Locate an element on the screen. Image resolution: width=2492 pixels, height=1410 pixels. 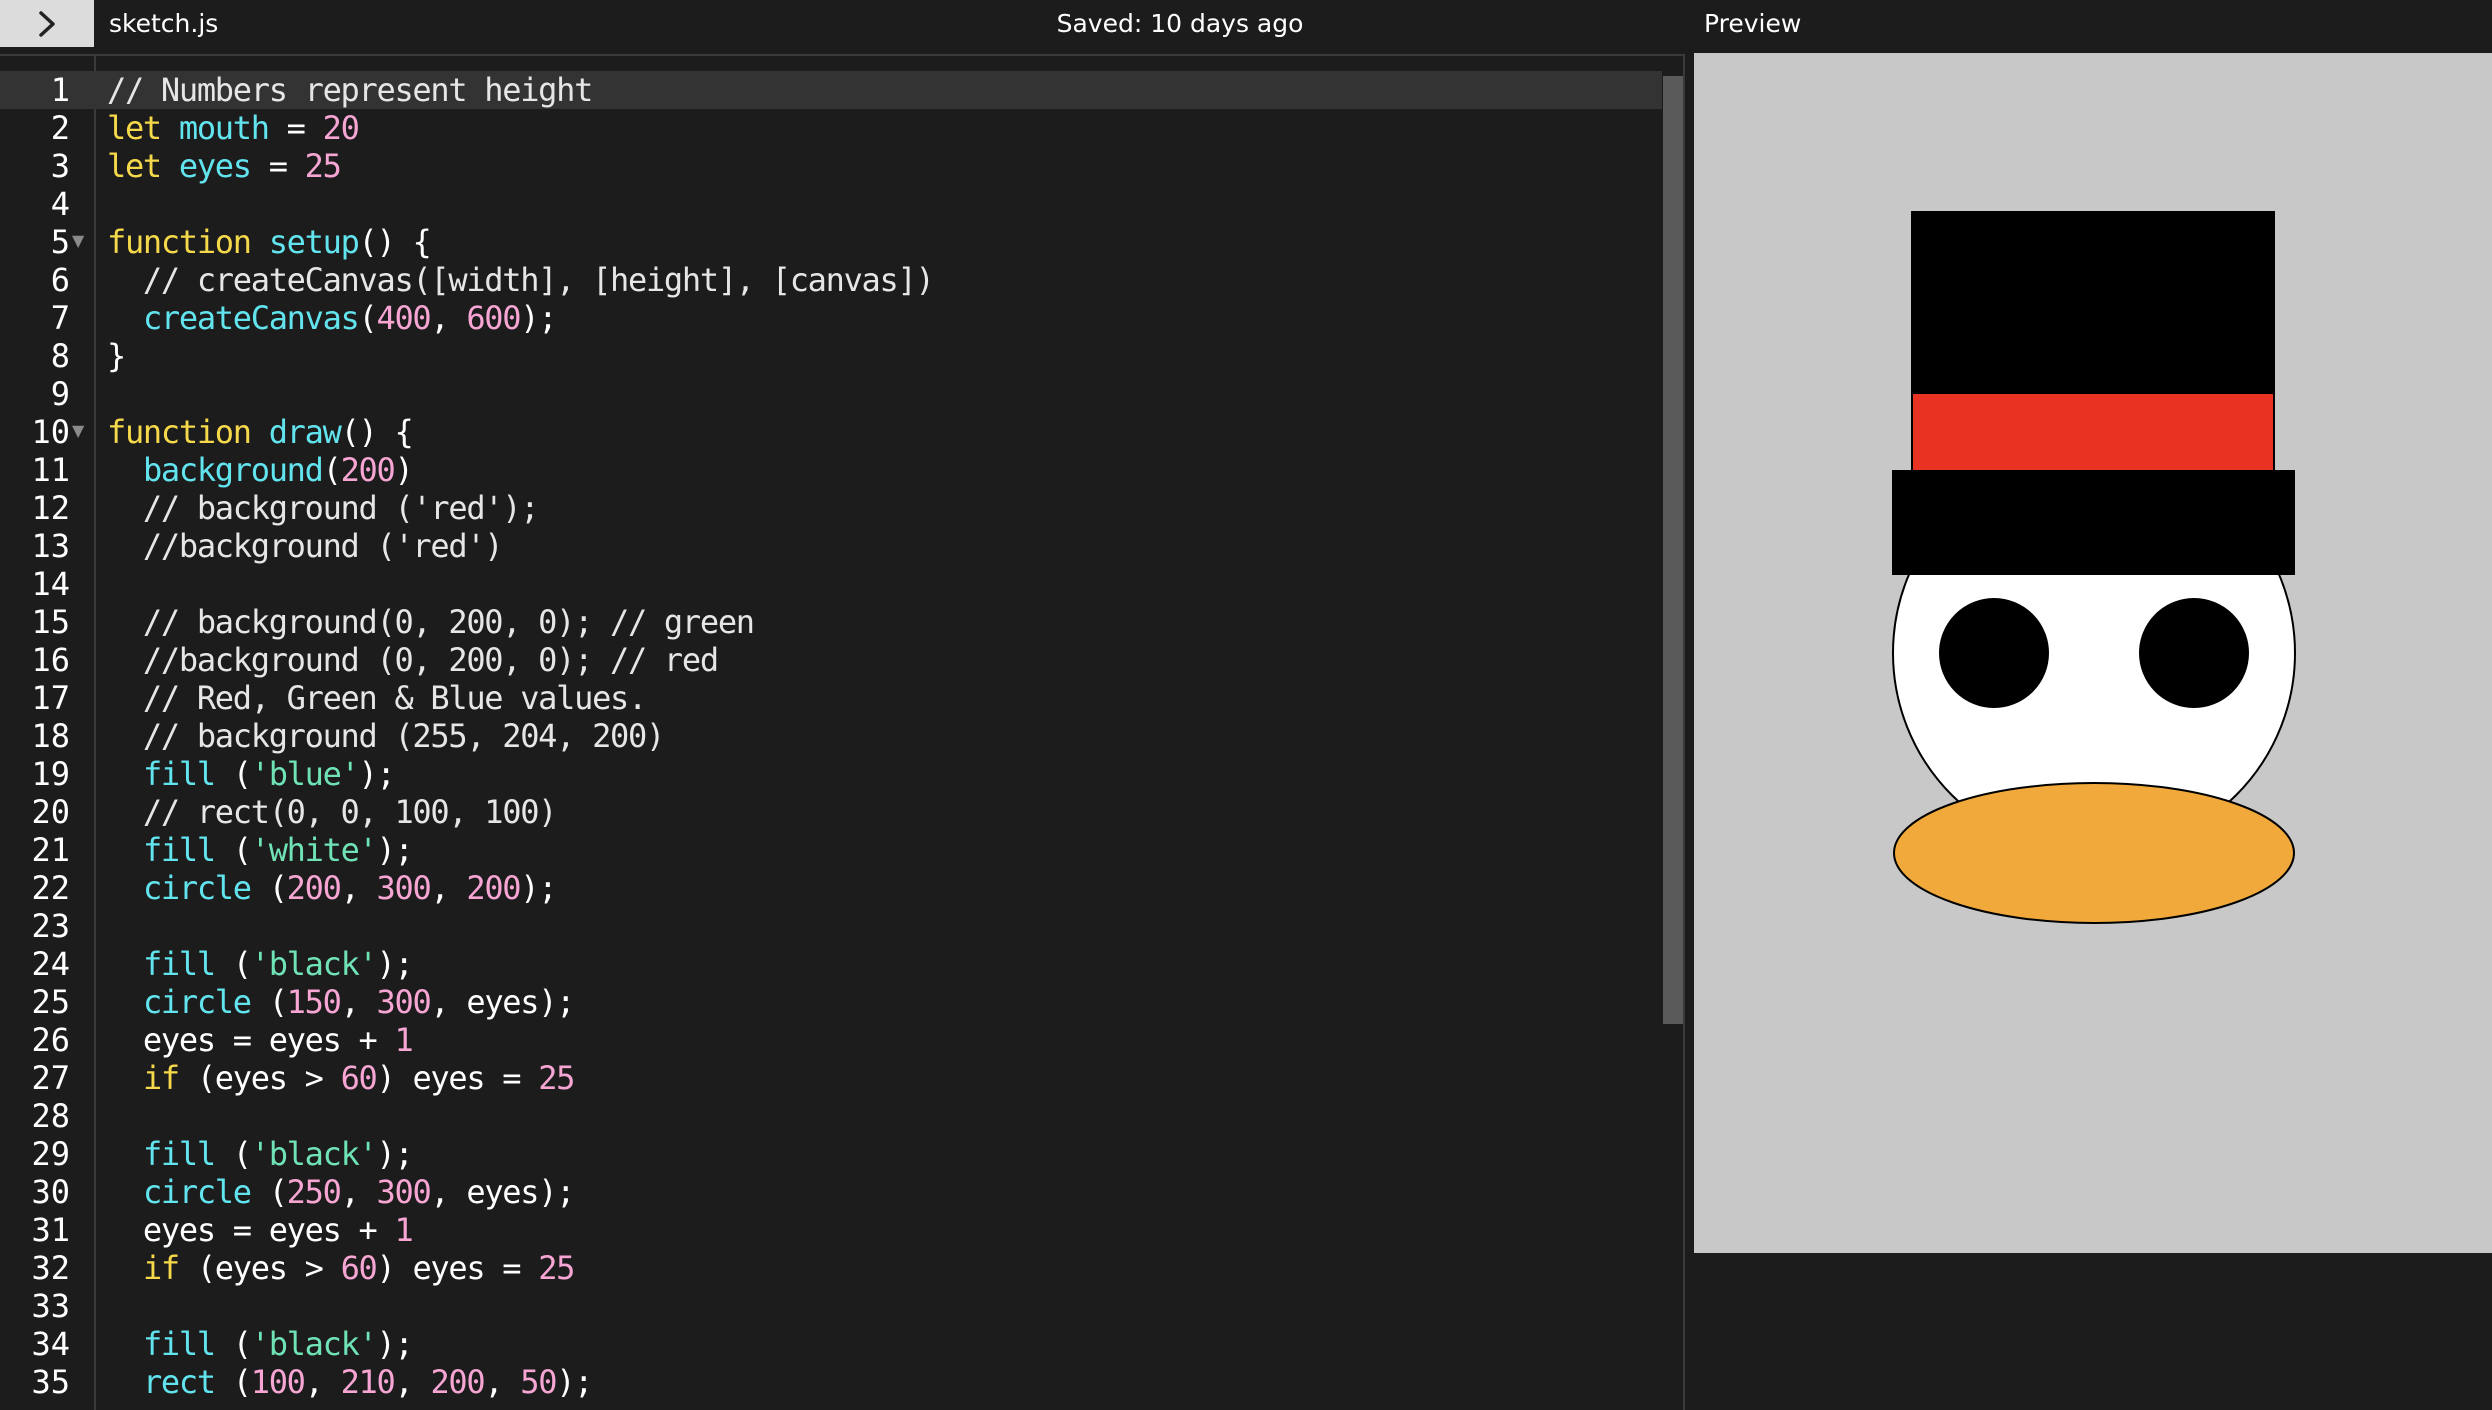
line-number: 18 is located at coordinates (50, 736).